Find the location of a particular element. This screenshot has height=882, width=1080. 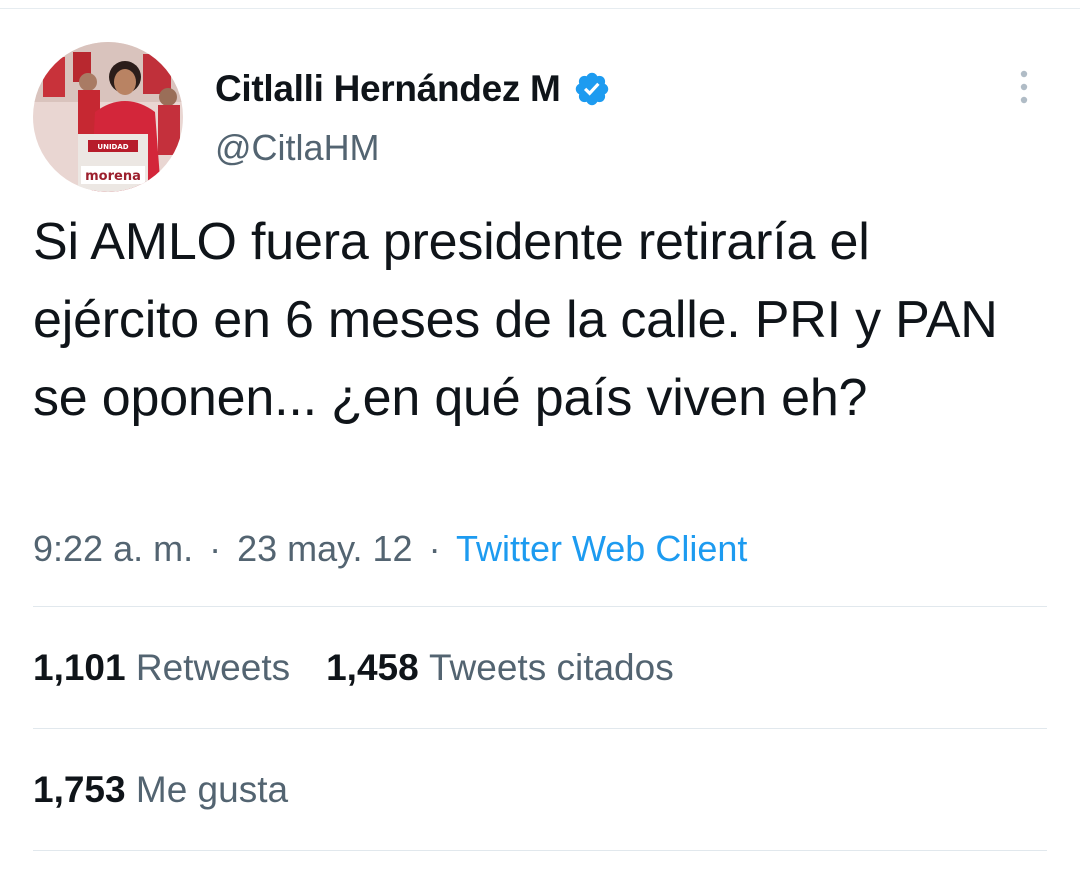

more-vertical-icon is located at coordinates (1024, 88).